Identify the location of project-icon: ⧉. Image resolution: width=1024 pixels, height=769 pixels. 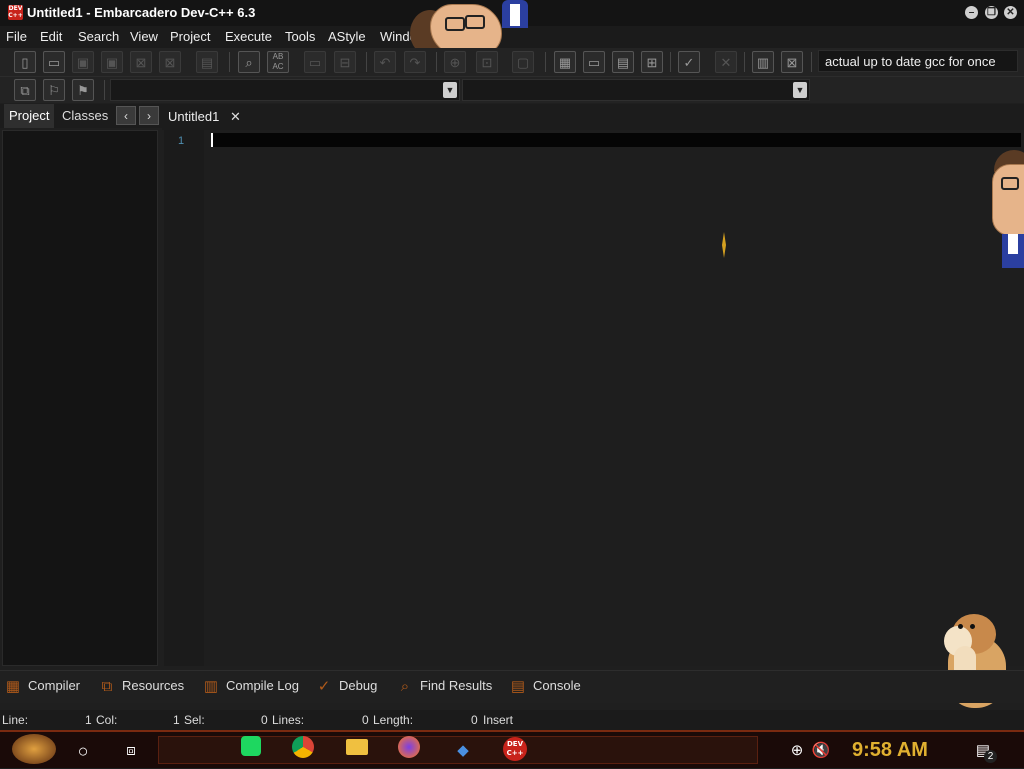
(25, 90).